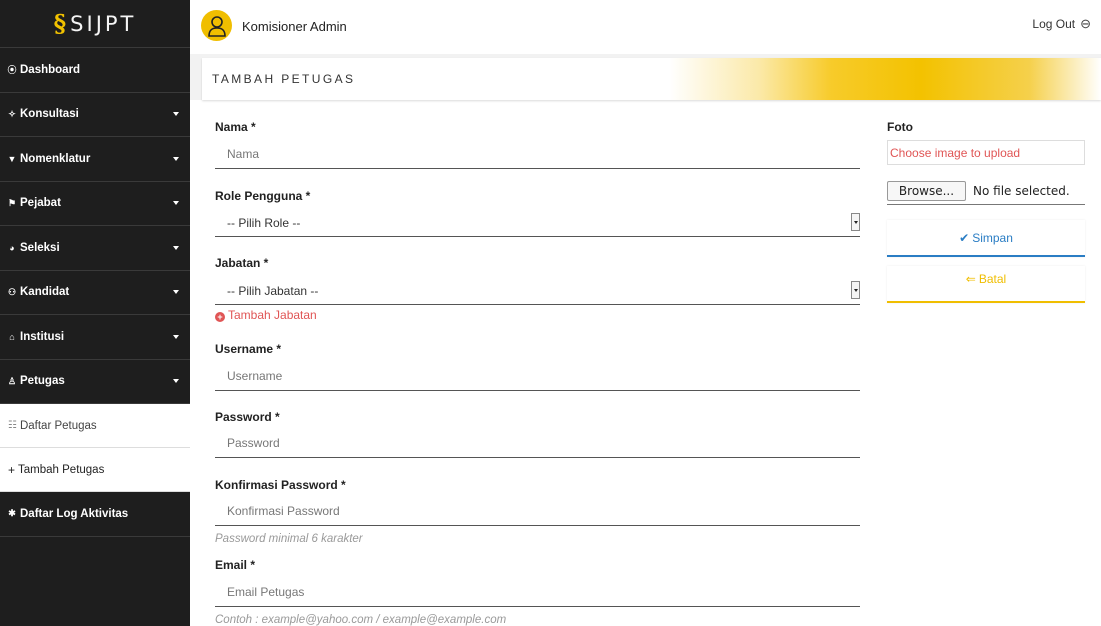 Image resolution: width=1101 pixels, height=626 pixels. What do you see at coordinates (537, 511) in the screenshot?
I see `konfirmasi-password-field: Konfirmasi Password` at bounding box center [537, 511].